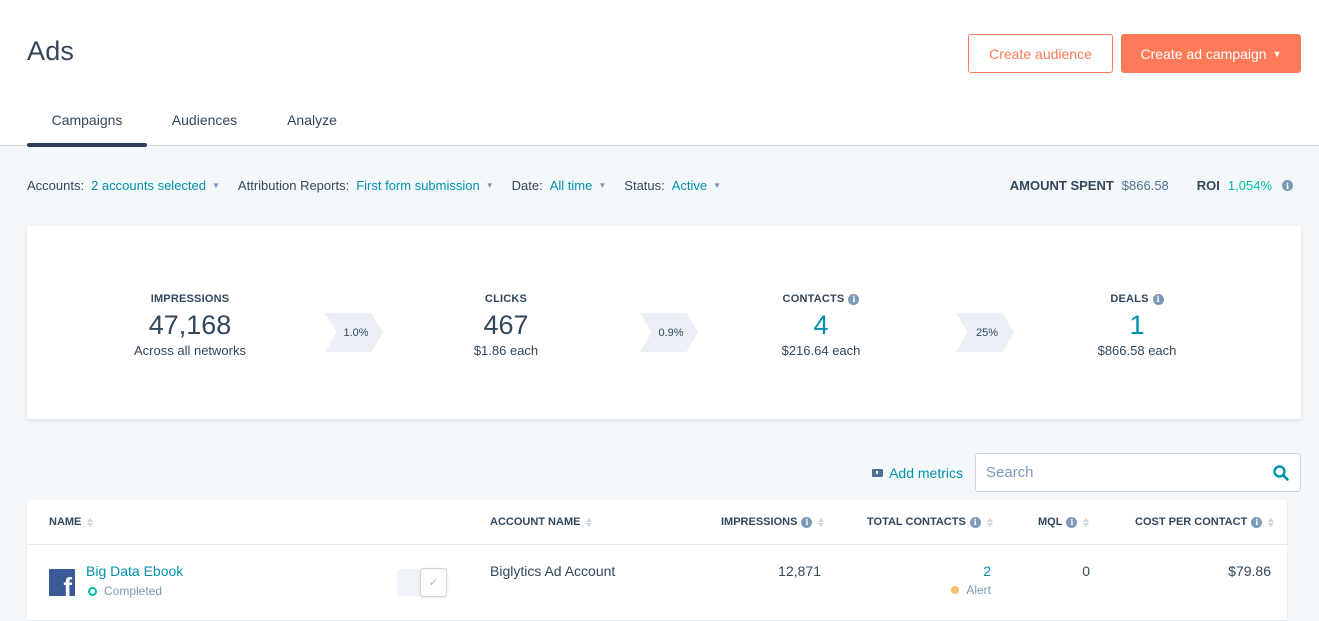 Image resolution: width=1319 pixels, height=621 pixels. Describe the element at coordinates (644, 185) in the screenshot. I see `filter-label: Status:` at that location.